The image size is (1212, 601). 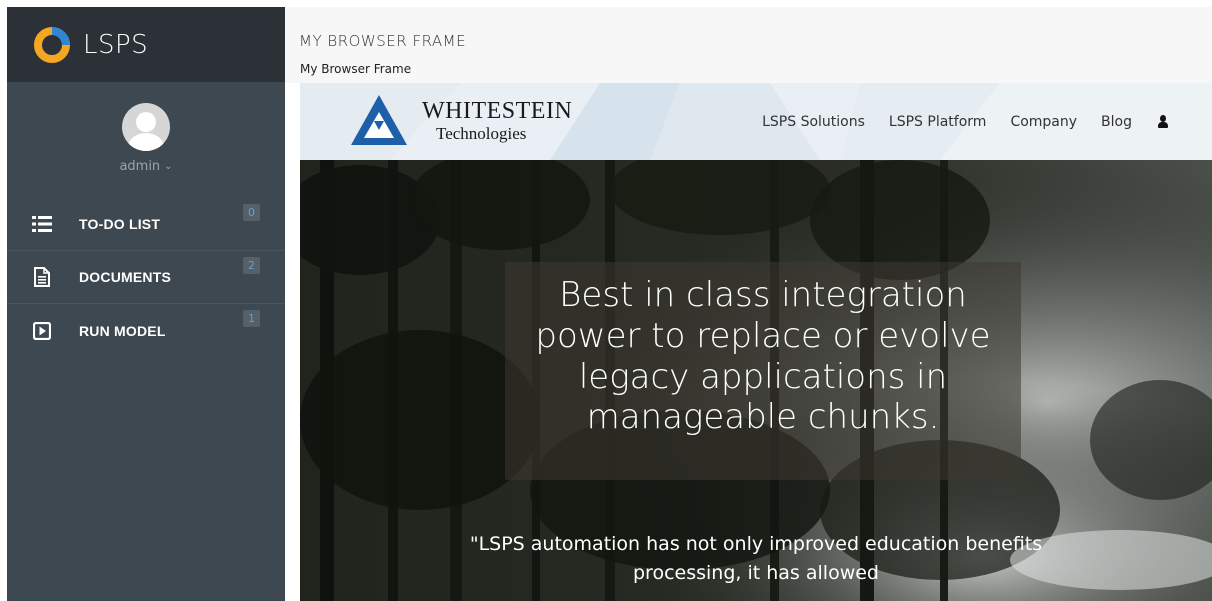 What do you see at coordinates (379, 120) in the screenshot?
I see `whitestein-logo-icon` at bounding box center [379, 120].